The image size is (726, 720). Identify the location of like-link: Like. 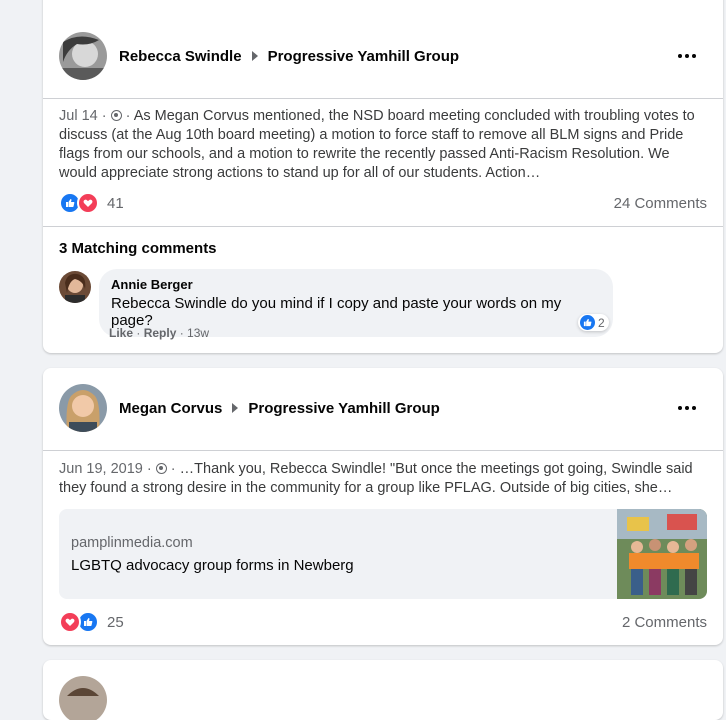
(121, 333).